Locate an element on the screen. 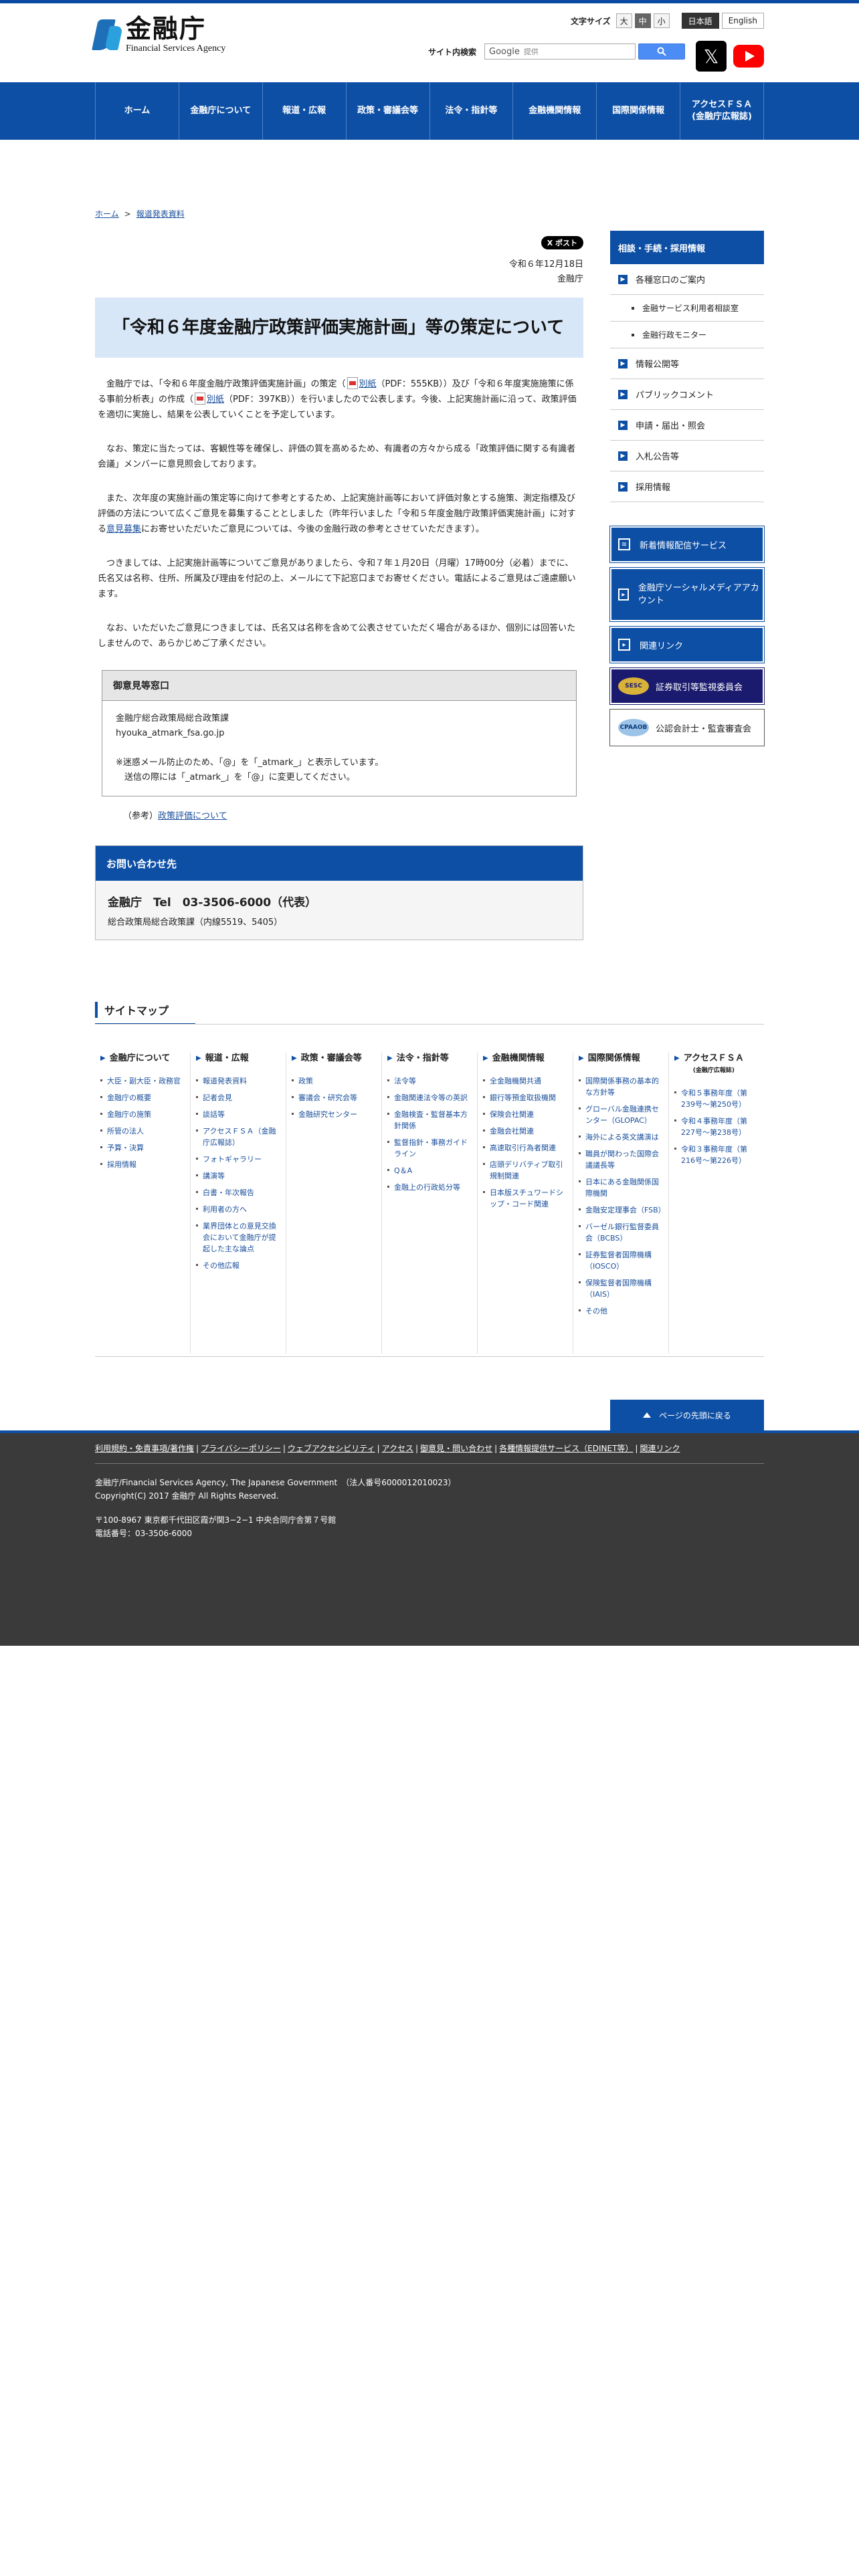 This screenshot has width=859, height=2576. sitemap-link: その他広報 is located at coordinates (238, 1265).